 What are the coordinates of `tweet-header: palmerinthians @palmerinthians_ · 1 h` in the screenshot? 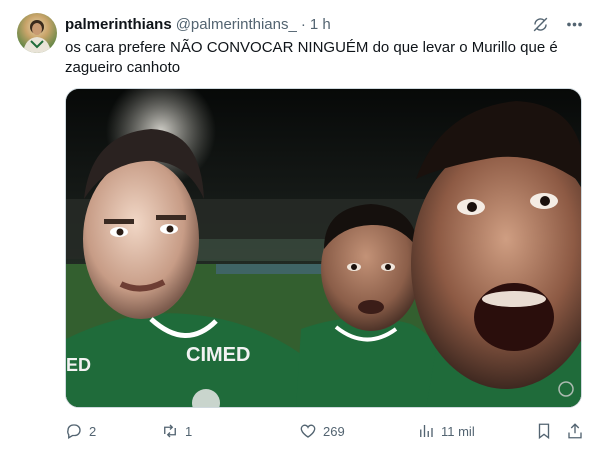 It's located at (198, 24).